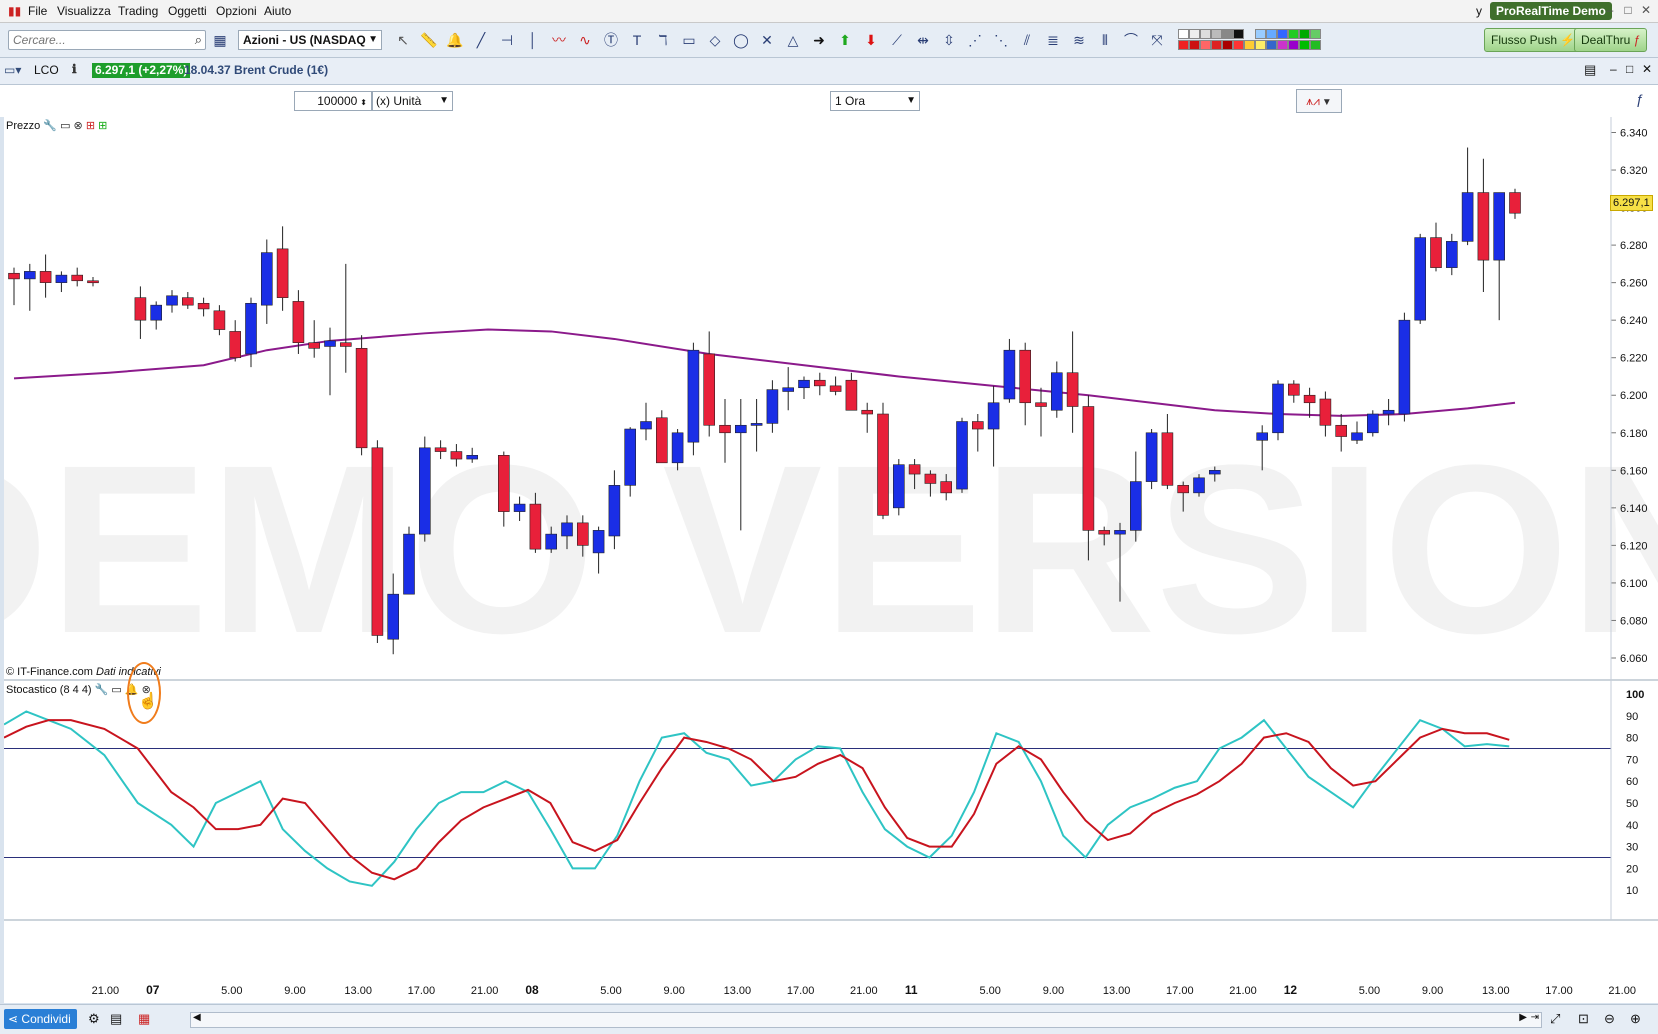 This screenshot has width=1658, height=1034. What do you see at coordinates (715, 40) in the screenshot?
I see `diamond-tool-icon: ◇` at bounding box center [715, 40].